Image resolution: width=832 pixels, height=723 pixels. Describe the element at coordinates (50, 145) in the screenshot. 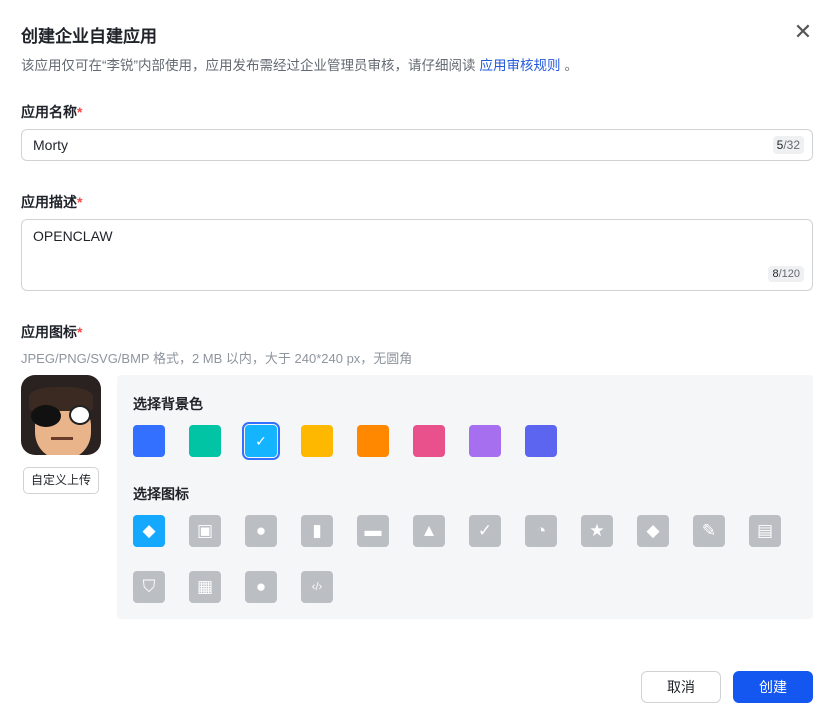

I see `name-value: Morty` at that location.